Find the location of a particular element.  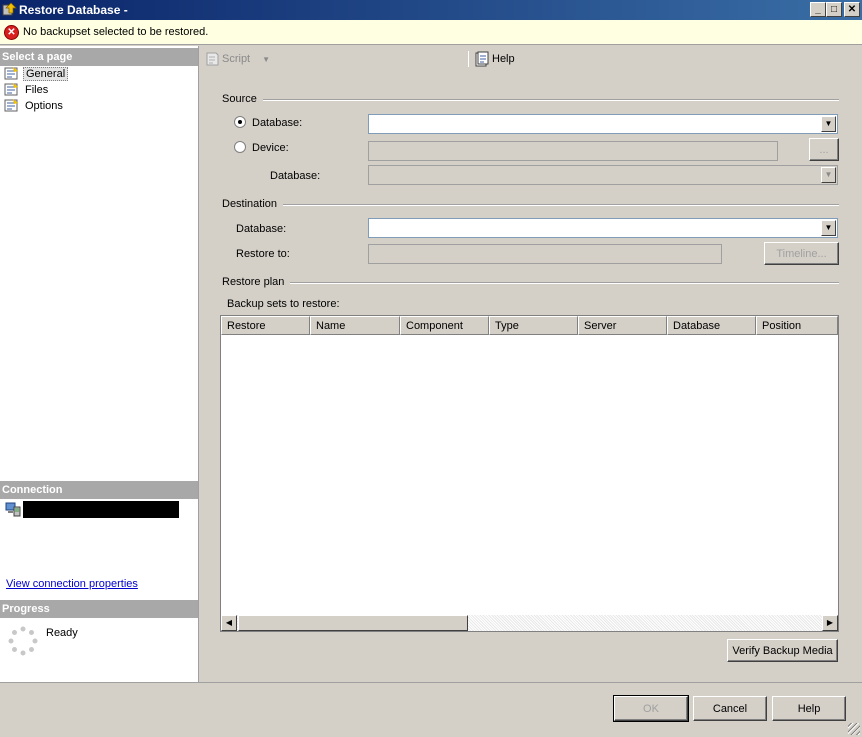

verify-backup-media-button: Verify Backup Media is located at coordinates (782, 650).